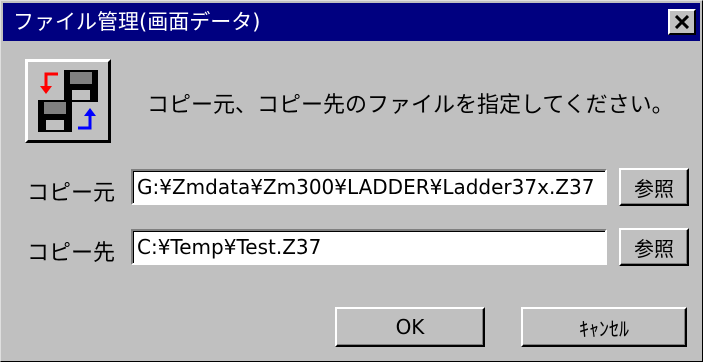 This screenshot has height=364, width=705. What do you see at coordinates (137, 22) in the screenshot?
I see `window-title: ファイル管理(画面データ)` at bounding box center [137, 22].